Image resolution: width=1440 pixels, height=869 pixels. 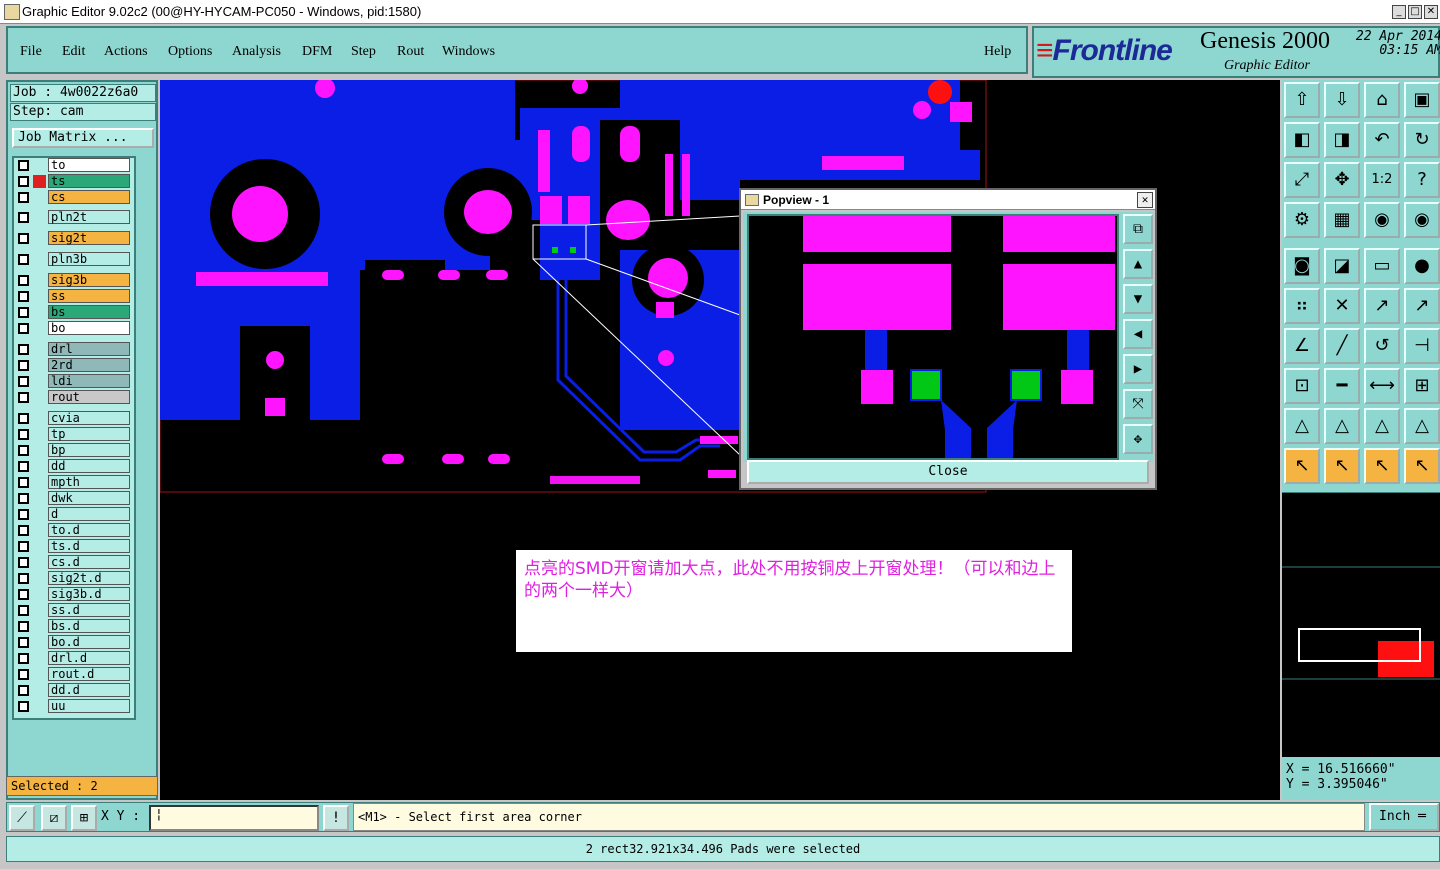 I want to click on popview-close-button: Close, so click(x=948, y=472).